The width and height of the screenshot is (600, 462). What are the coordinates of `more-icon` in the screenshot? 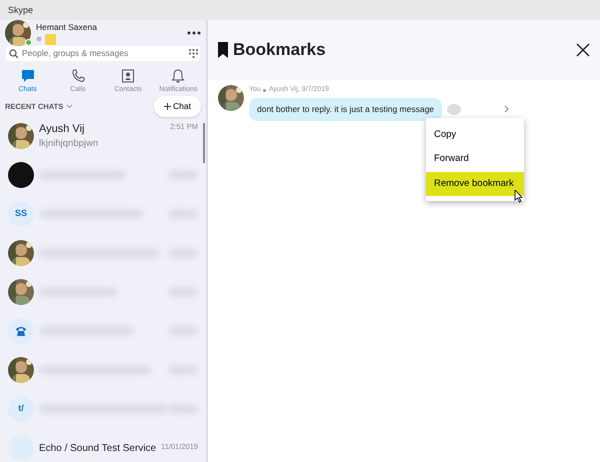 It's located at (194, 33).